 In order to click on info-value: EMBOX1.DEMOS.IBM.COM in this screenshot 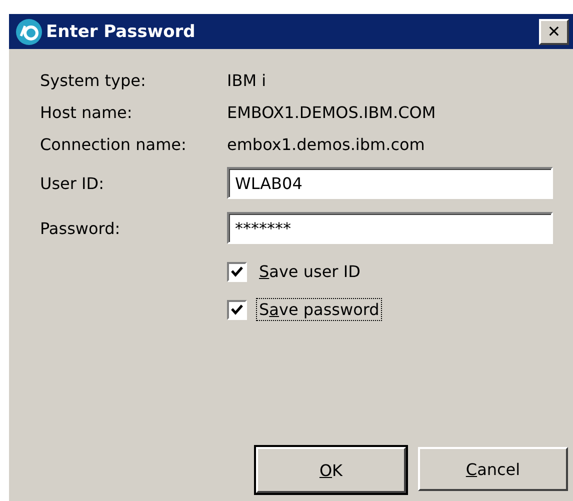, I will do `click(332, 112)`.